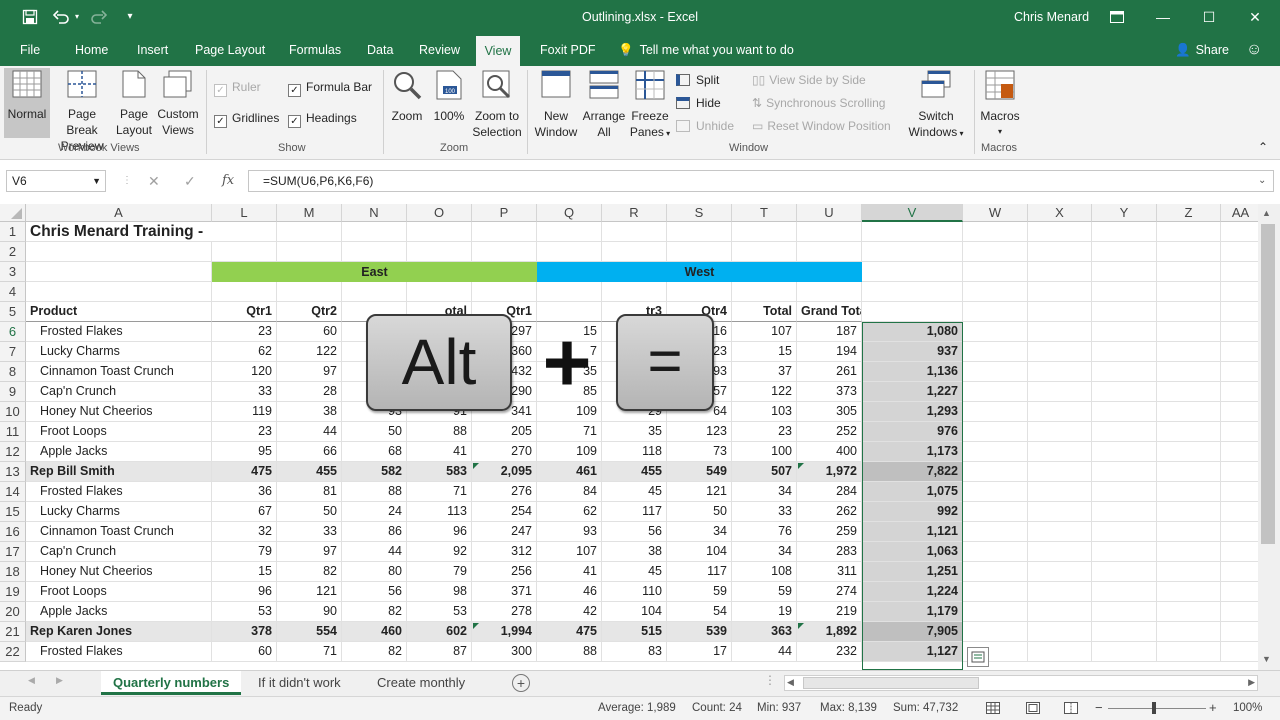 This screenshot has width=1280, height=720. I want to click on value-cell: 38, so click(634, 552).